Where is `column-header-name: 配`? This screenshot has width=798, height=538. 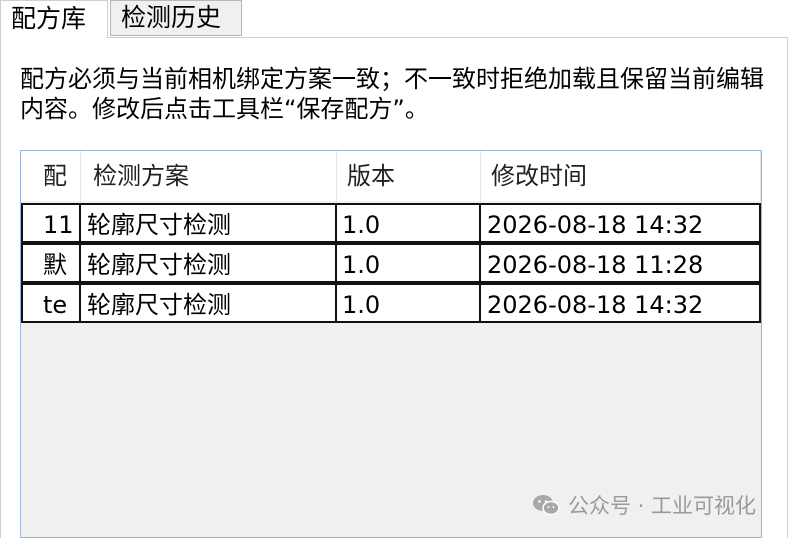 column-header-name: 配 is located at coordinates (51, 176).